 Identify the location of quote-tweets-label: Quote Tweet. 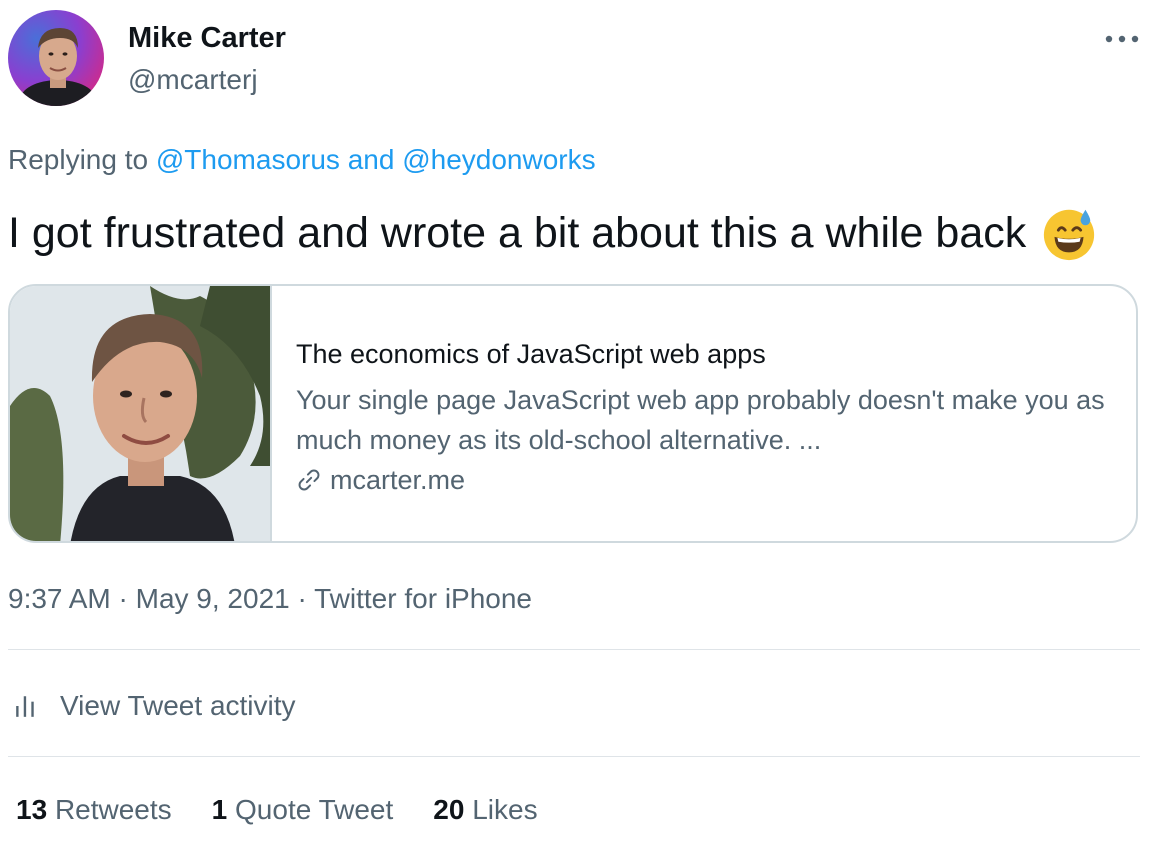
(314, 809).